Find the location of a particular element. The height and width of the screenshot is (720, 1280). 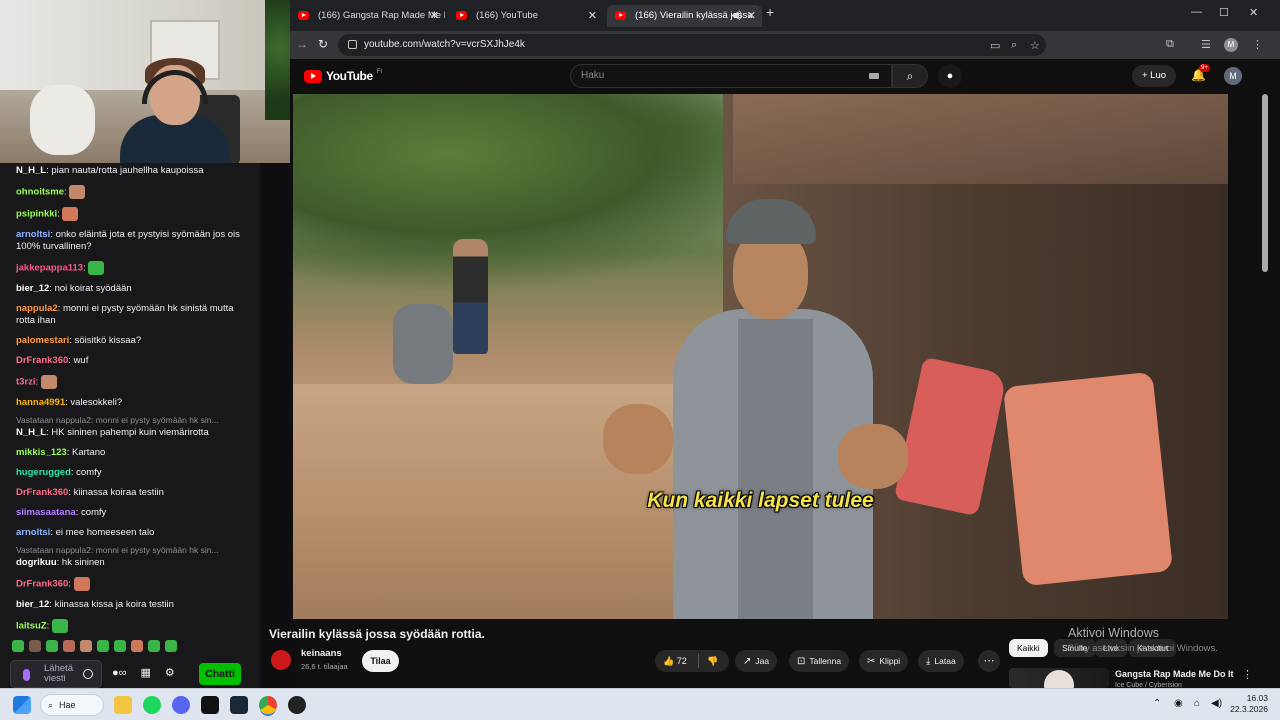

back-icon: → is located at coordinates (302, 44).